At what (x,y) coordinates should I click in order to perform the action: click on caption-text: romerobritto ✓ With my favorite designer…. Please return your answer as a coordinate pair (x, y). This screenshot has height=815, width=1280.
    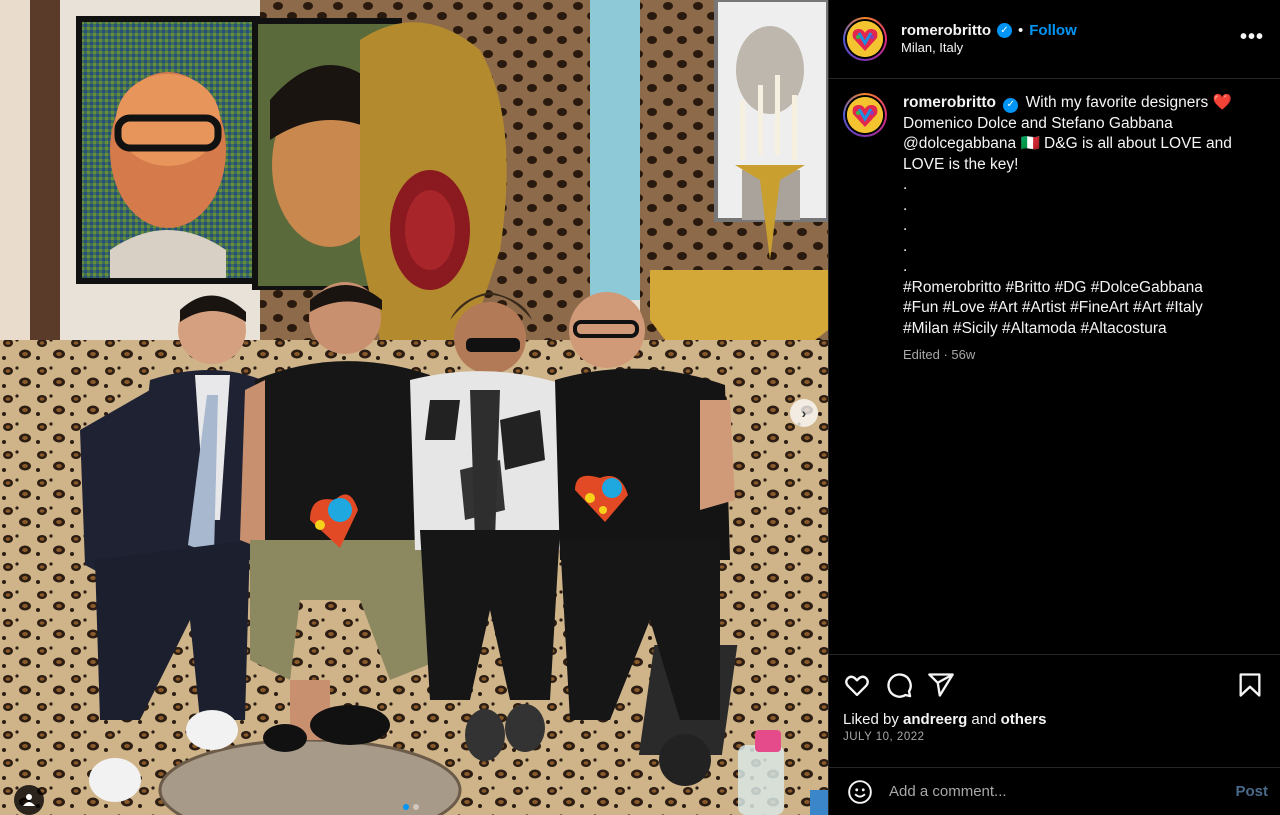
    Looking at the image, I should click on (1078, 229).